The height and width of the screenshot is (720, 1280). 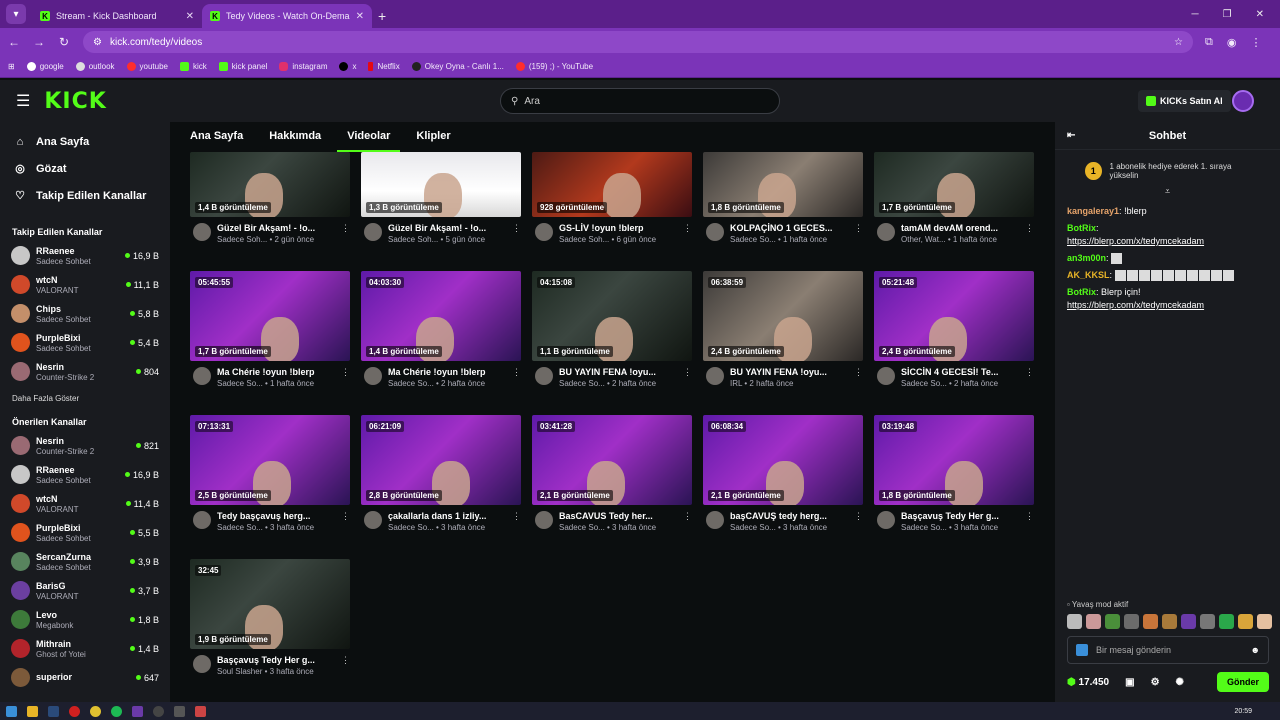 I want to click on video-thumbnail: 928 görüntüleme, so click(x=612, y=184).